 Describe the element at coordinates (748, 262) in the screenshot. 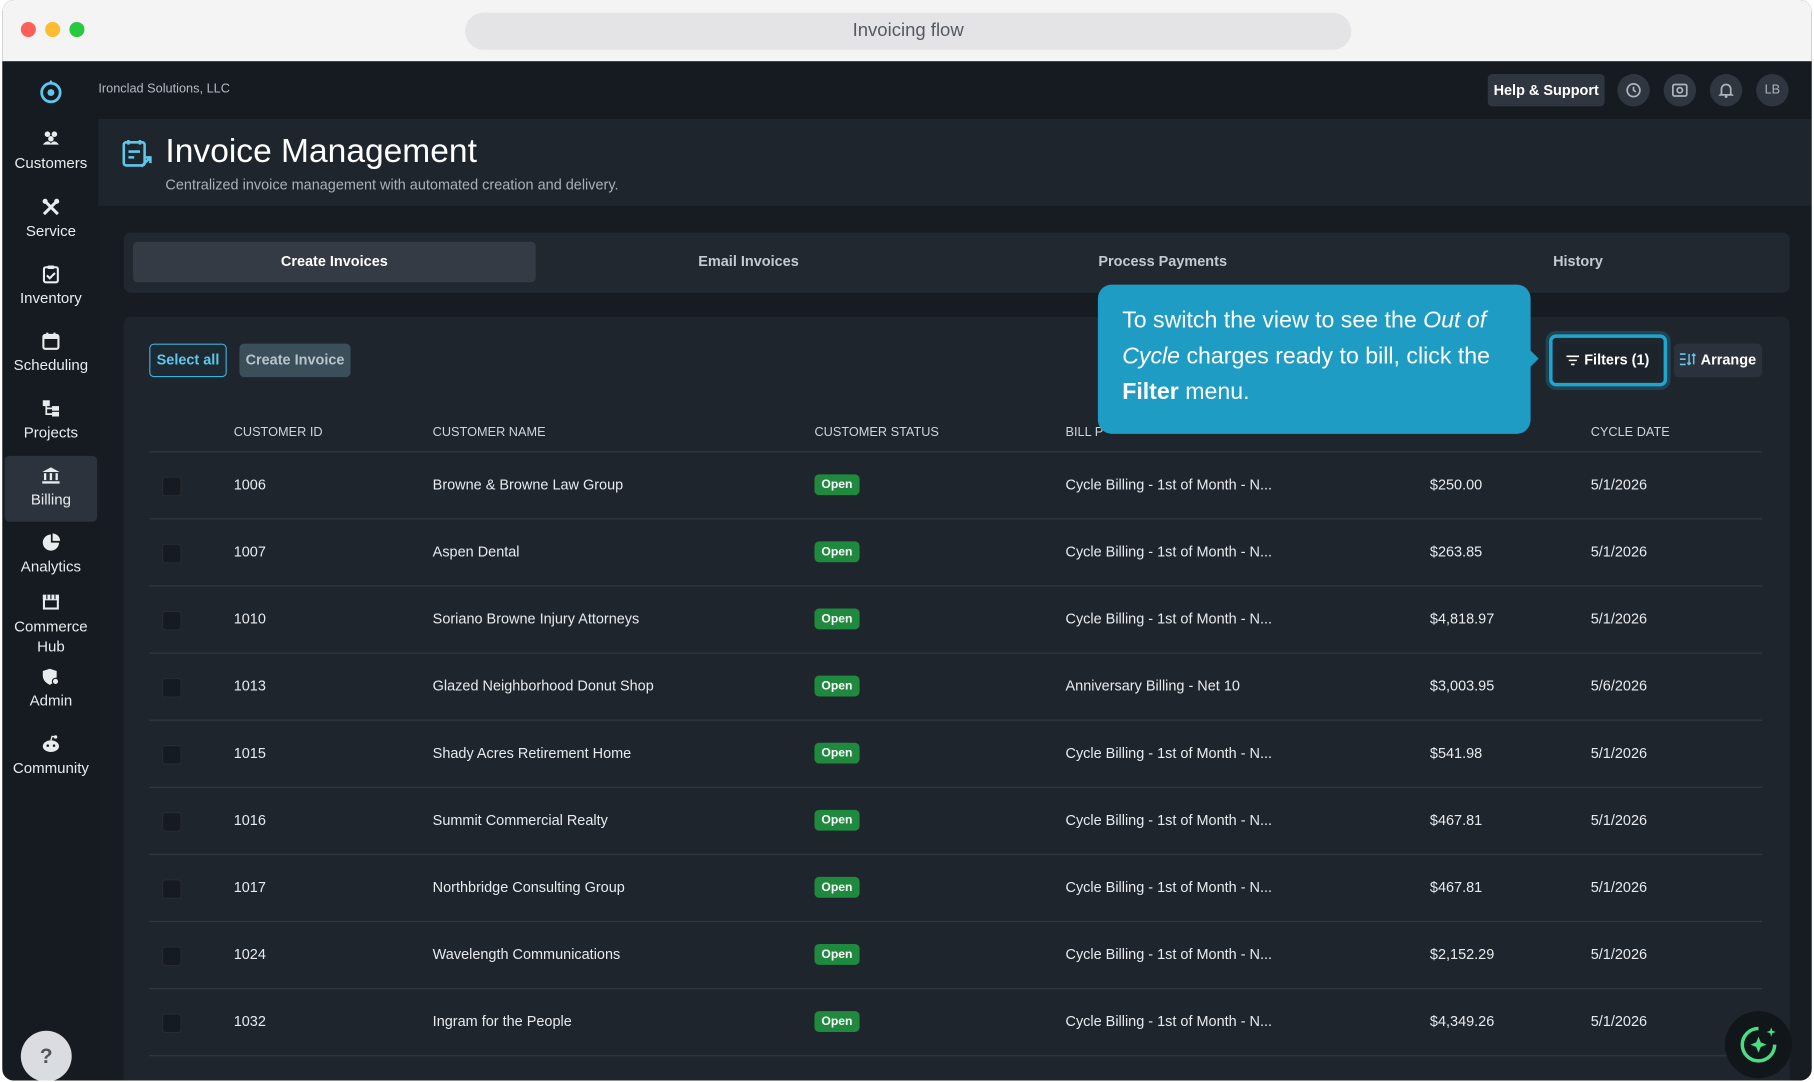

I see `tab-email-invoices: Email Invoices` at that location.